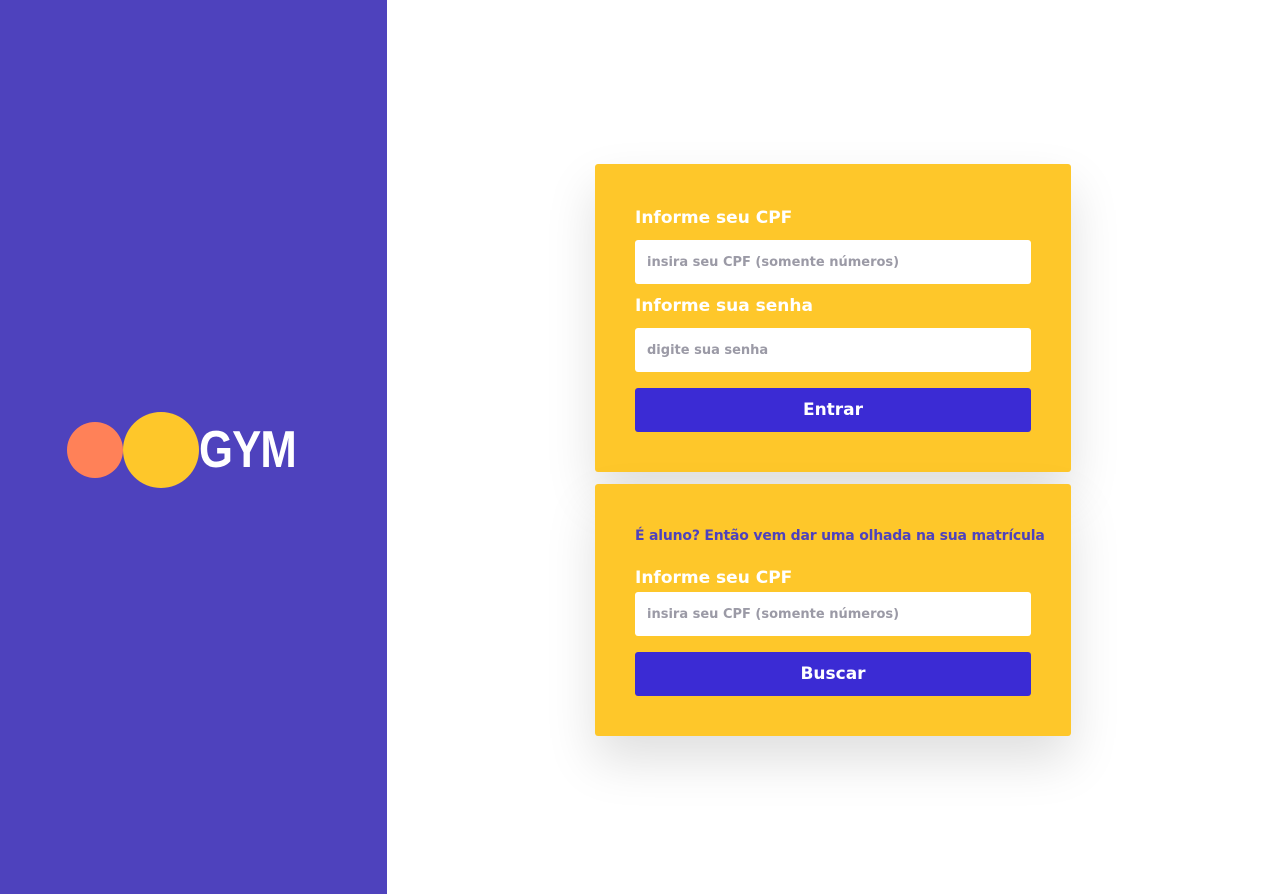 This screenshot has height=894, width=1268. Describe the element at coordinates (714, 578) in the screenshot. I see `search-cpf-label: Informe seu CPF` at that location.